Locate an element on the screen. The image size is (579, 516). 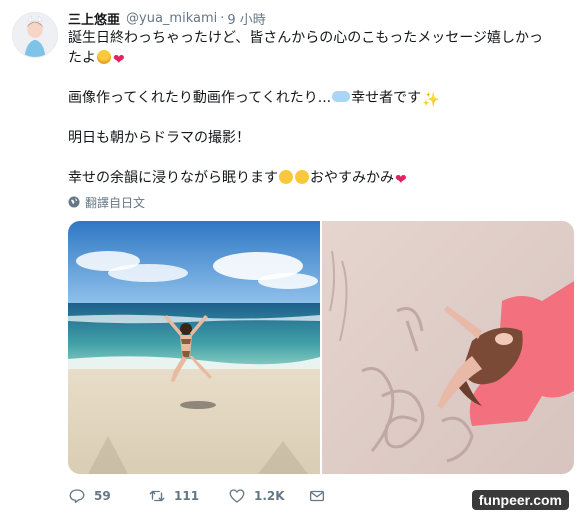
tweet-line: 幸せの余韻に浸りながら眠ります おやすみかみ❤ is located at coordinates (313, 178).